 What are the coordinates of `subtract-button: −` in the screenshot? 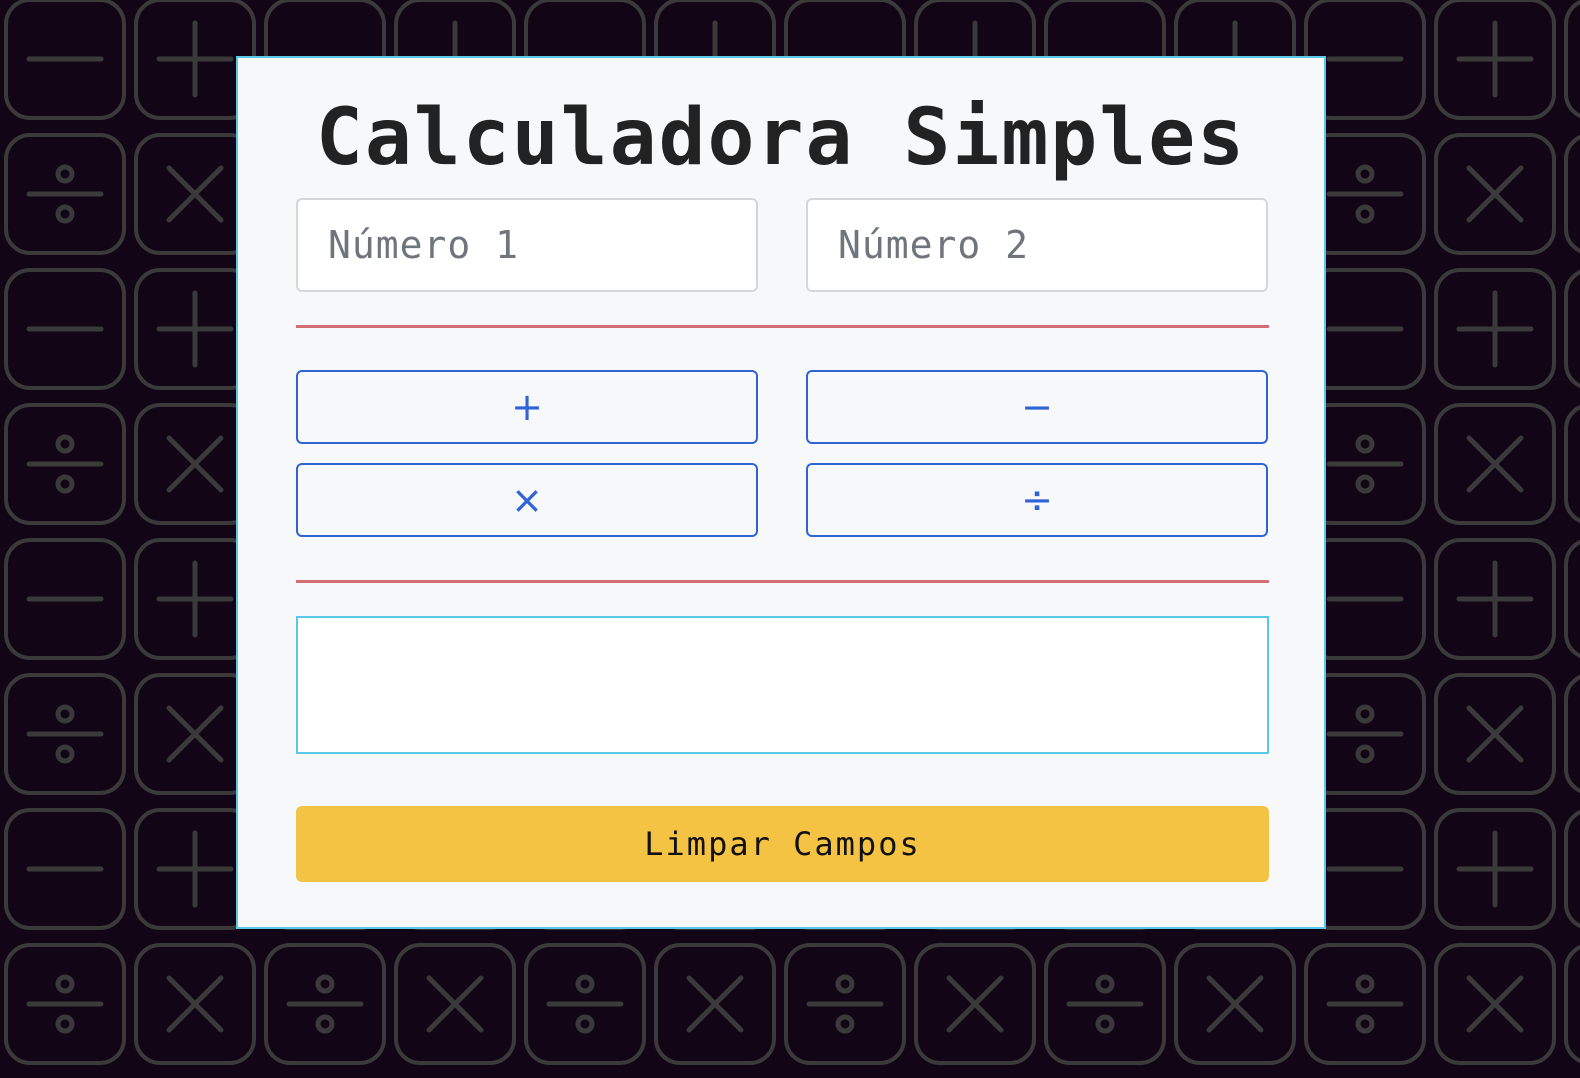 It's located at (1037, 407).